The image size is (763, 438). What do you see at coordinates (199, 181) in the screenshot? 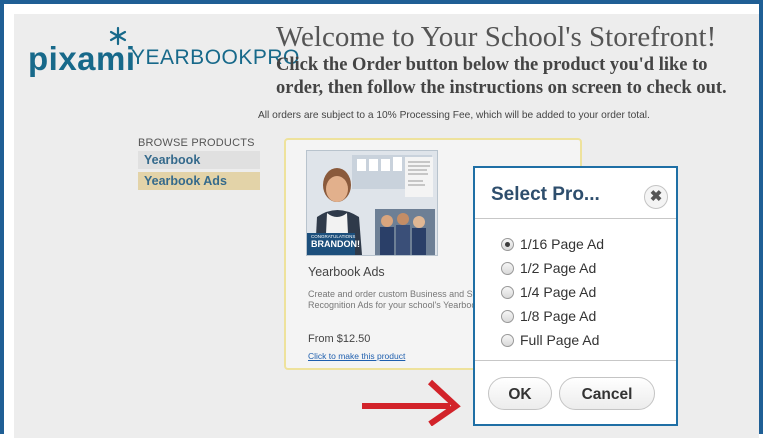
I see `sidebar-item-yearbook-ads: Yearbook Ads` at bounding box center [199, 181].